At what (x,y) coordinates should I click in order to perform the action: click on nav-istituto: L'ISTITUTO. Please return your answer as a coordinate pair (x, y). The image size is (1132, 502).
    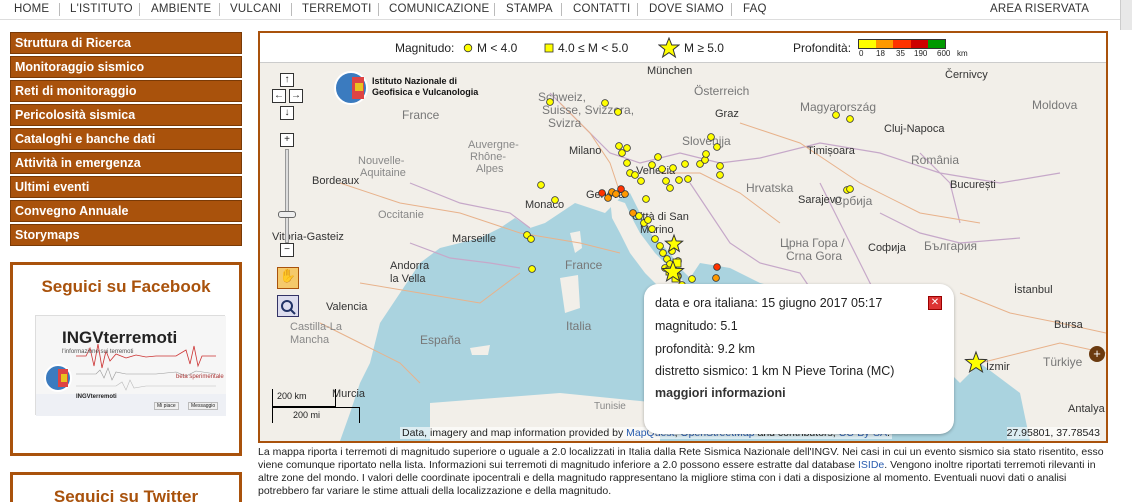
    Looking at the image, I should click on (101, 9).